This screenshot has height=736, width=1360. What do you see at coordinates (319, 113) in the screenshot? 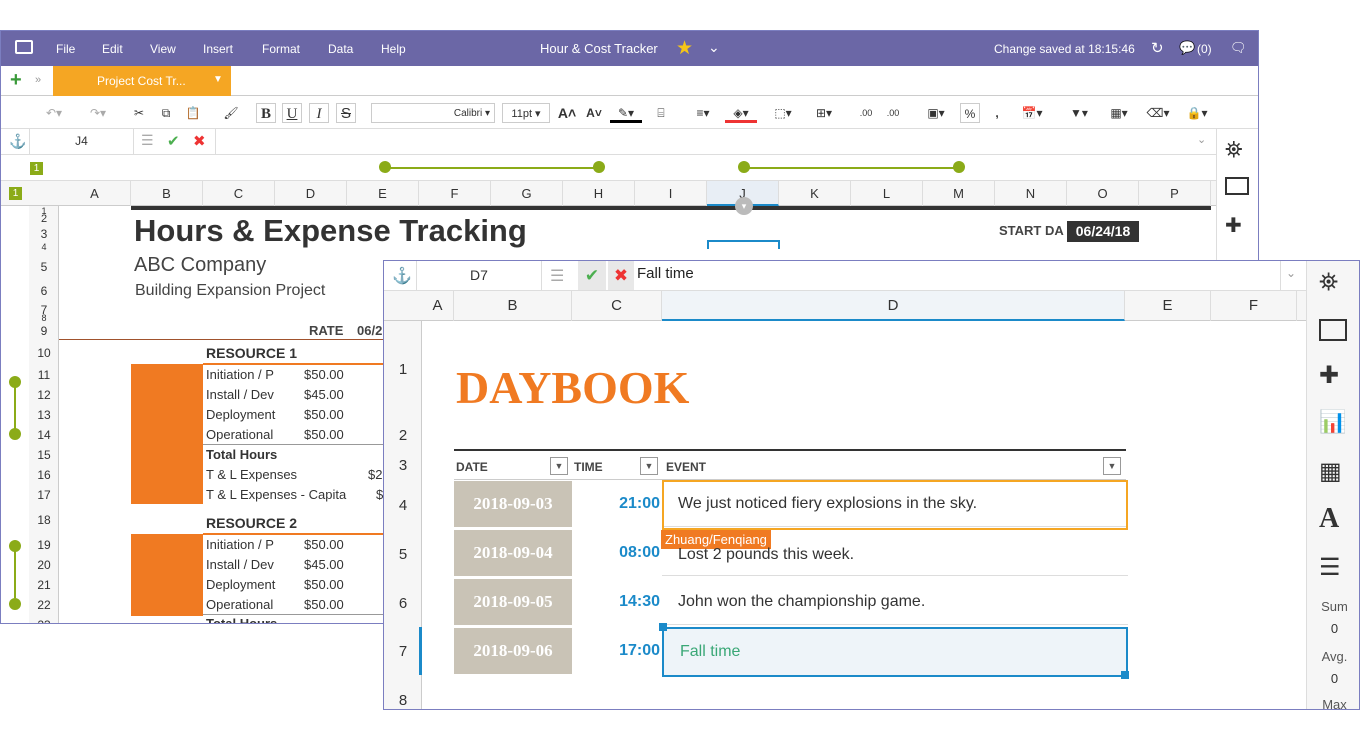
I see `italic-icon: I` at bounding box center [319, 113].